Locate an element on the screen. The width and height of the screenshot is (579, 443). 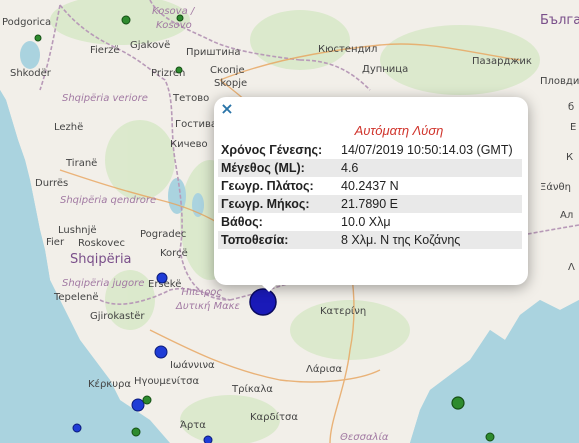
label-dytiki: Δυτική Μακε is located at coordinates (208, 306).